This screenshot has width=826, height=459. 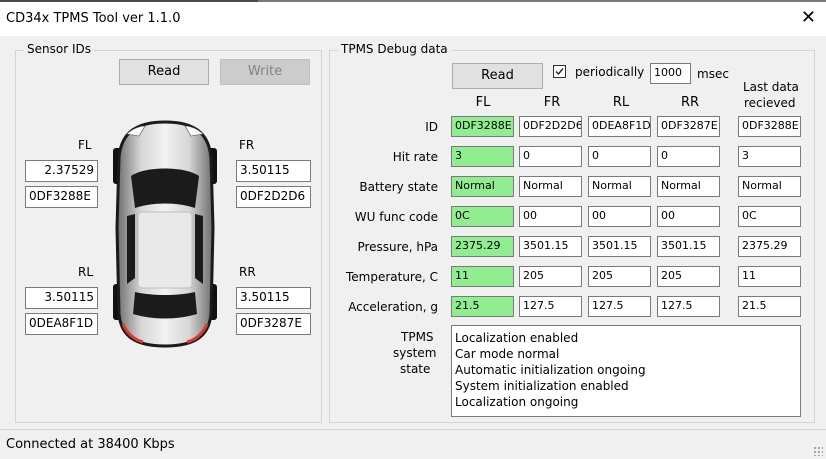 What do you see at coordinates (61, 298) in the screenshot?
I see `rl-value-field: 3.50115` at bounding box center [61, 298].